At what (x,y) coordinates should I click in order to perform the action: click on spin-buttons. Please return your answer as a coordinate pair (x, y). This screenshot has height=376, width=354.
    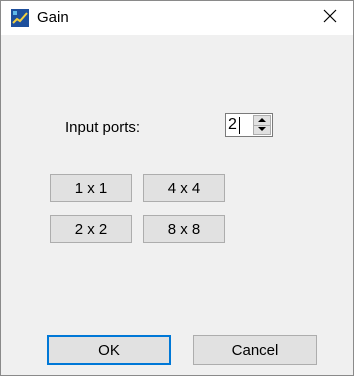
    Looking at the image, I should click on (262, 125).